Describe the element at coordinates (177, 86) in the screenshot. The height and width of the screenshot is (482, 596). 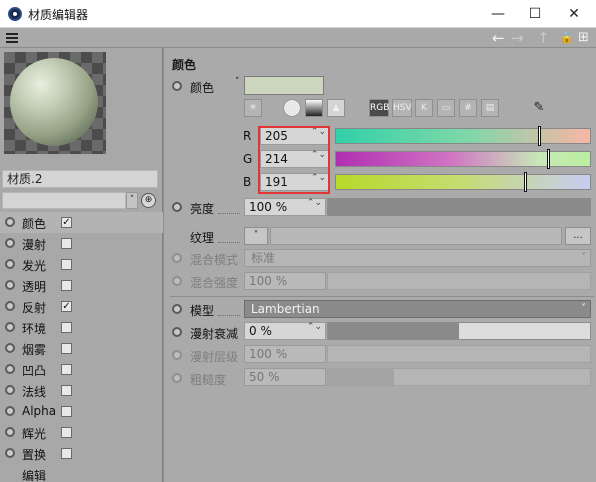
I see `color-param-dot` at that location.